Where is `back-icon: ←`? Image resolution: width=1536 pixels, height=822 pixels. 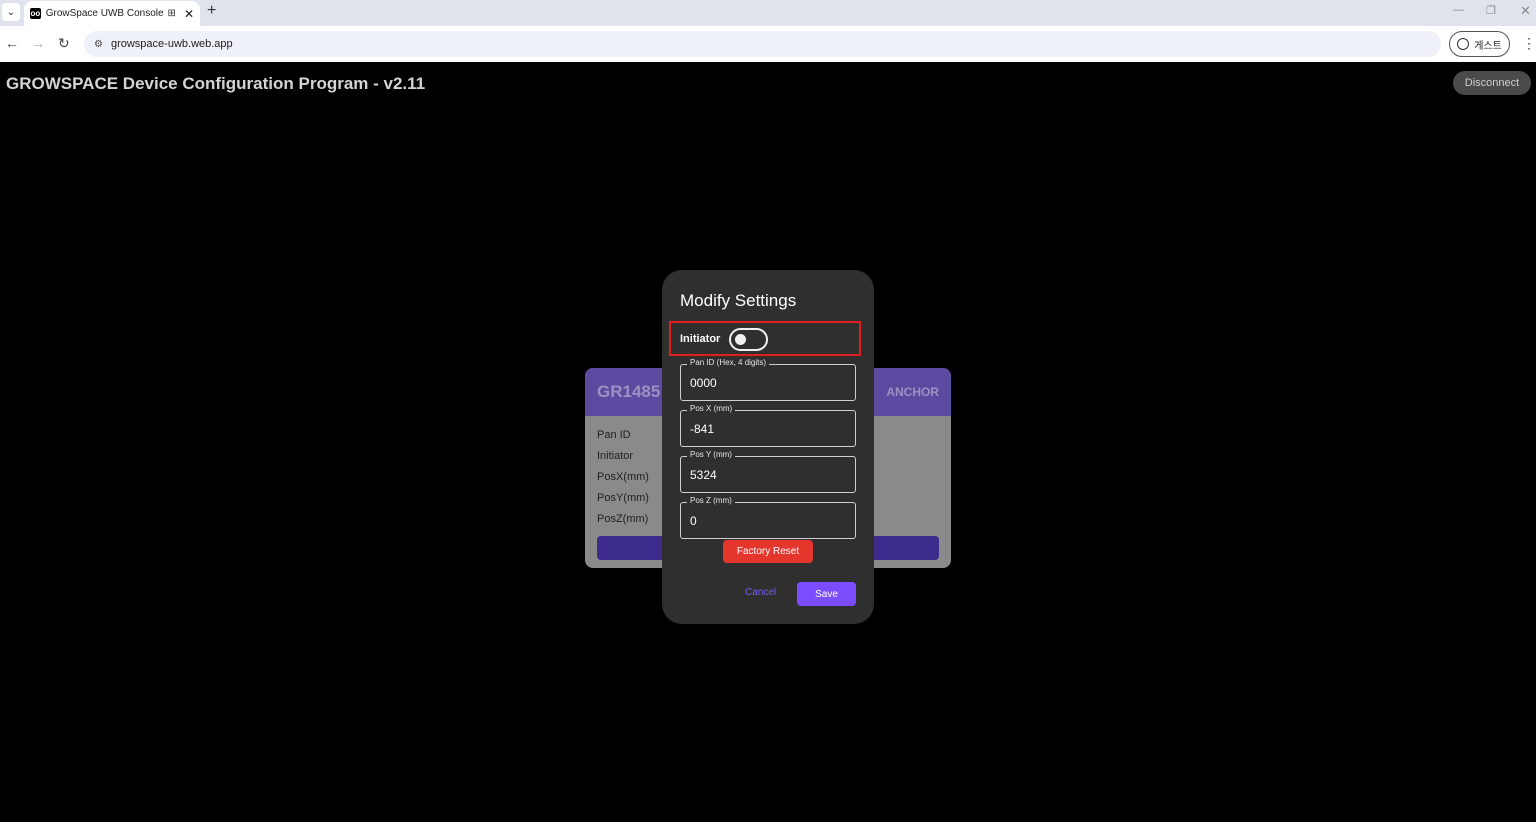 back-icon: ← is located at coordinates (12, 43).